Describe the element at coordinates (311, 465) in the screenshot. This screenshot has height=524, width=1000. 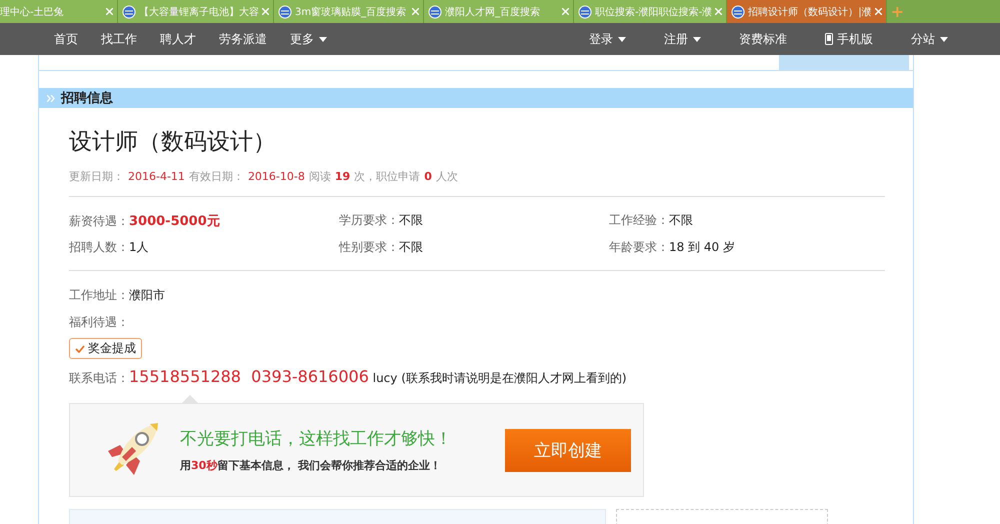
I see `promo-subline: 用30秒留下基本信息， 我们会帮你推荐合适的企业！` at that location.